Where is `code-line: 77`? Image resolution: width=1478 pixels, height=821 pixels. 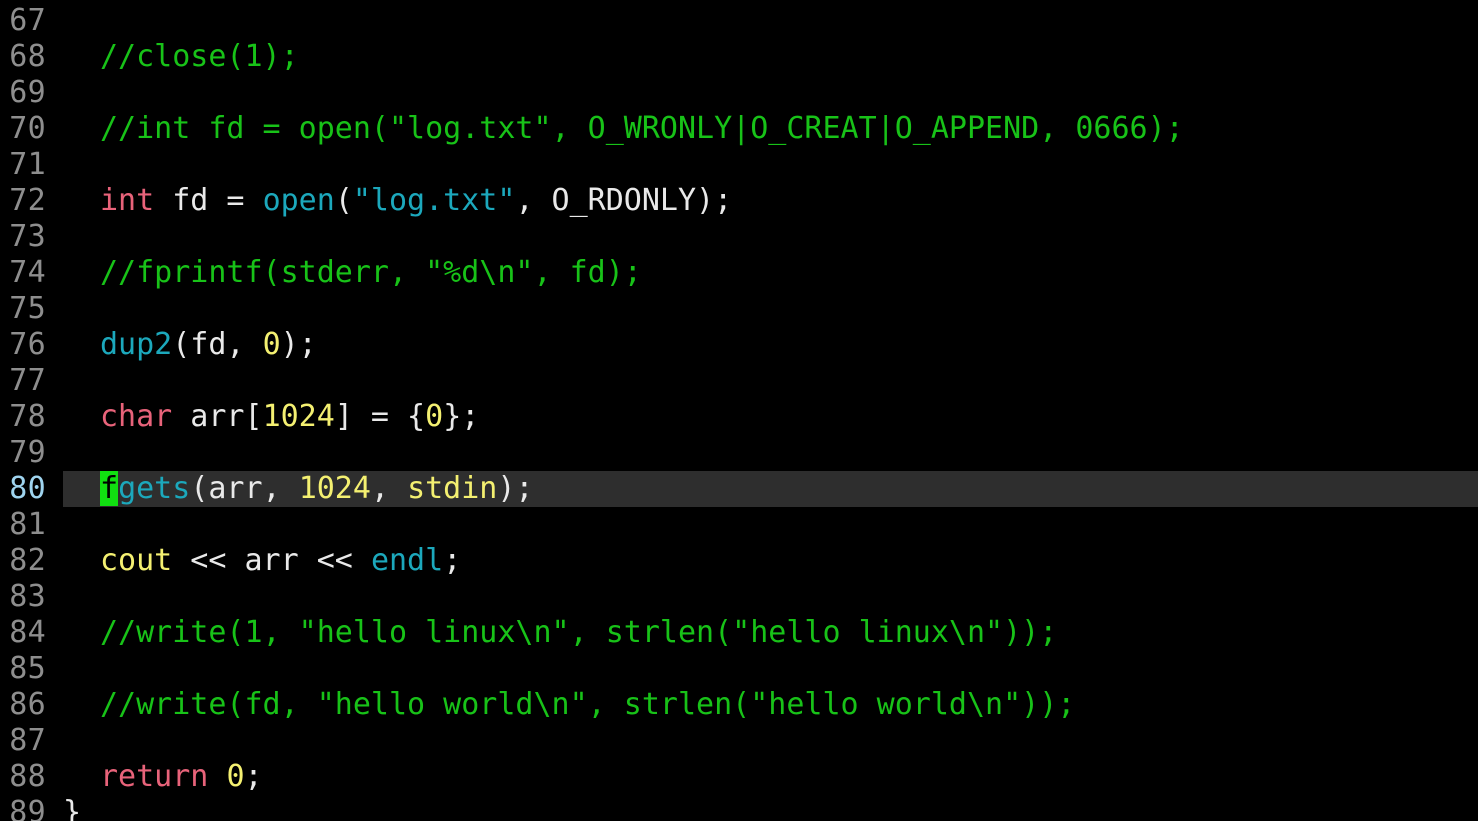 code-line: 77 is located at coordinates (739, 381).